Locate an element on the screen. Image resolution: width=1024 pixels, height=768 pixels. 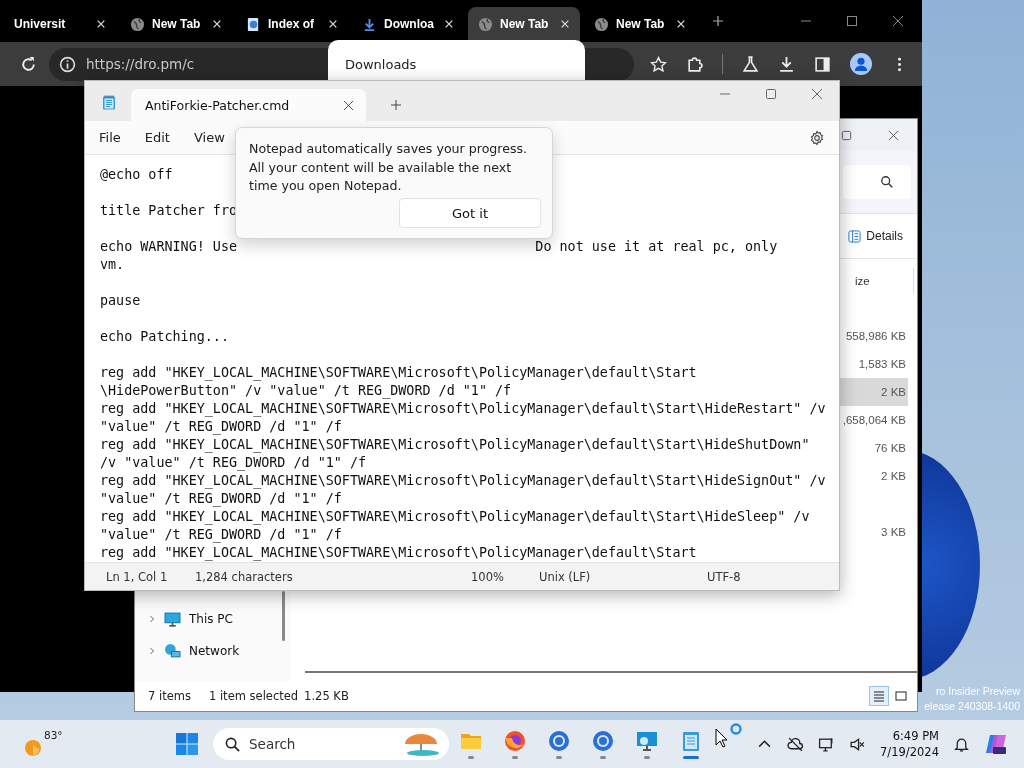
cursor-position: Ln 1, Col 1 is located at coordinates (137, 576).